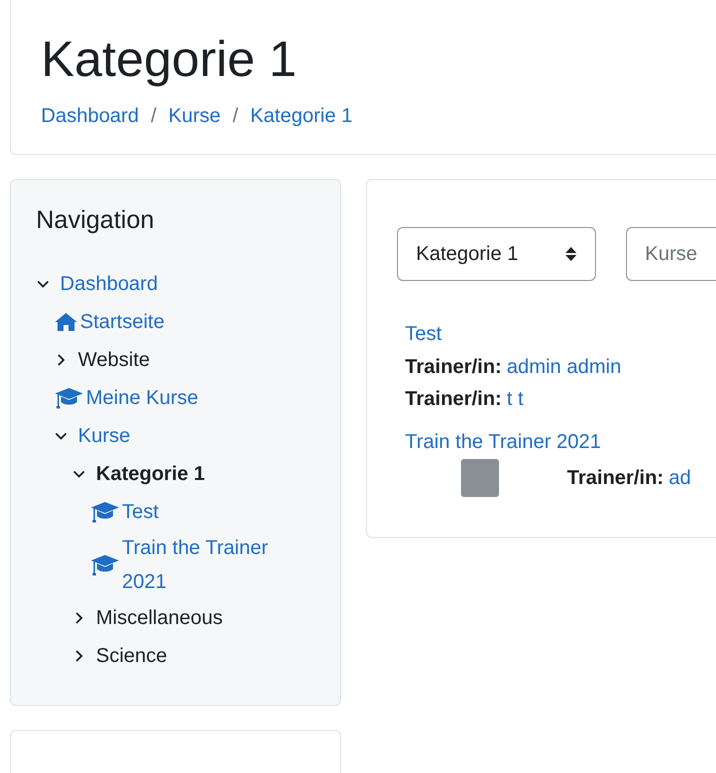  I want to click on nav-link: Train the Trainer 2021, so click(218, 565).